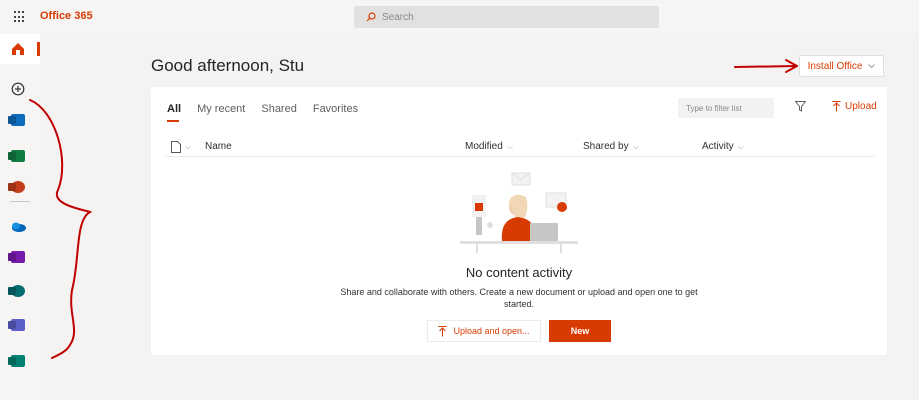 Image resolution: width=919 pixels, height=400 pixels. What do you see at coordinates (18, 227) in the screenshot?
I see `onedrive-icon` at bounding box center [18, 227].